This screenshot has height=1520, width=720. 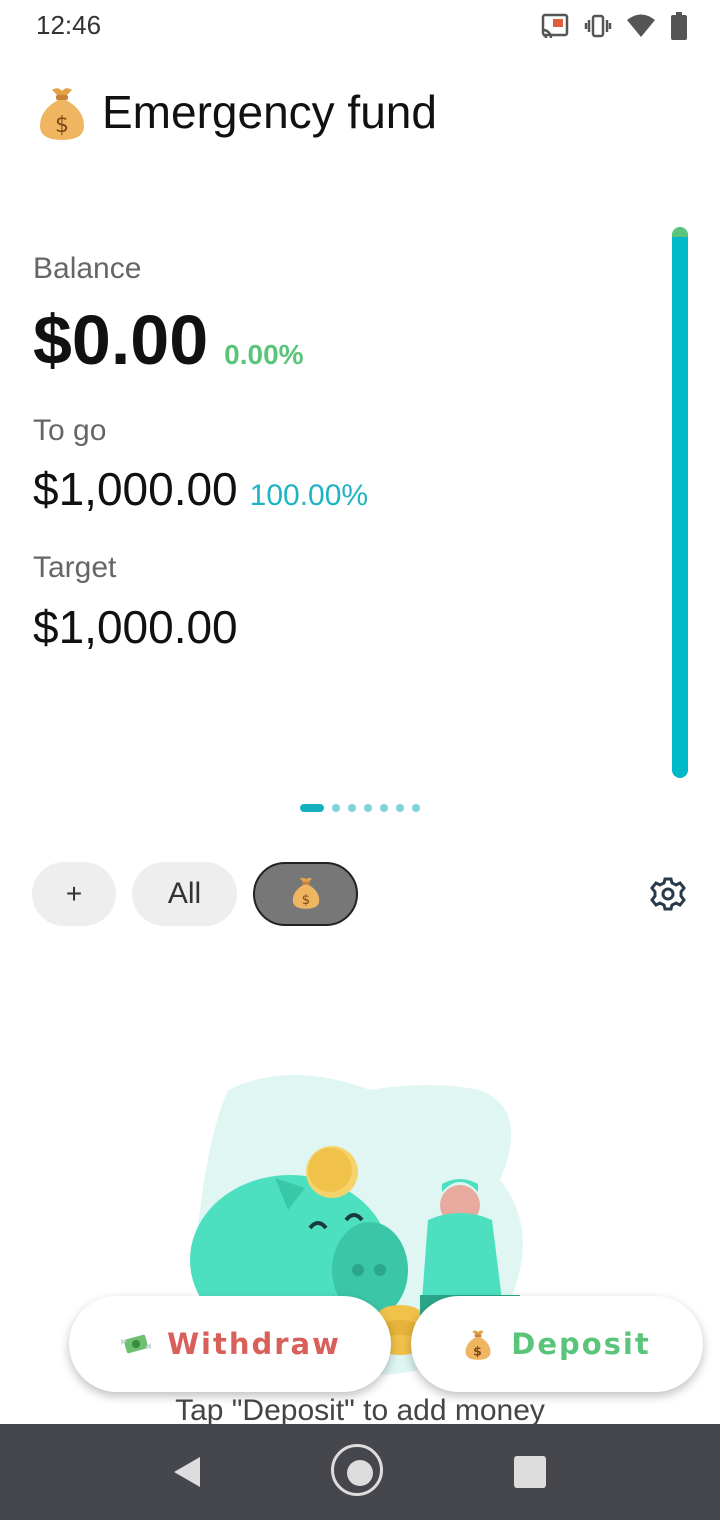 What do you see at coordinates (360, 1410) in the screenshot?
I see `empty-state-hint: Tap "Deposit" to add money` at bounding box center [360, 1410].